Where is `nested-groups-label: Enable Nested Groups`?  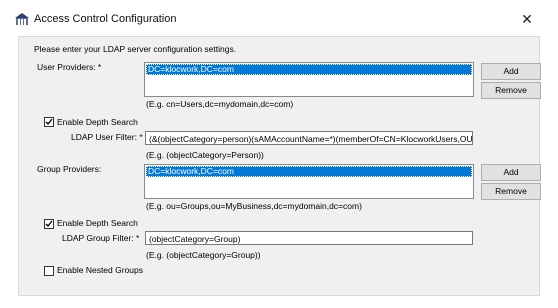
nested-groups-label: Enable Nested Groups is located at coordinates (100, 270).